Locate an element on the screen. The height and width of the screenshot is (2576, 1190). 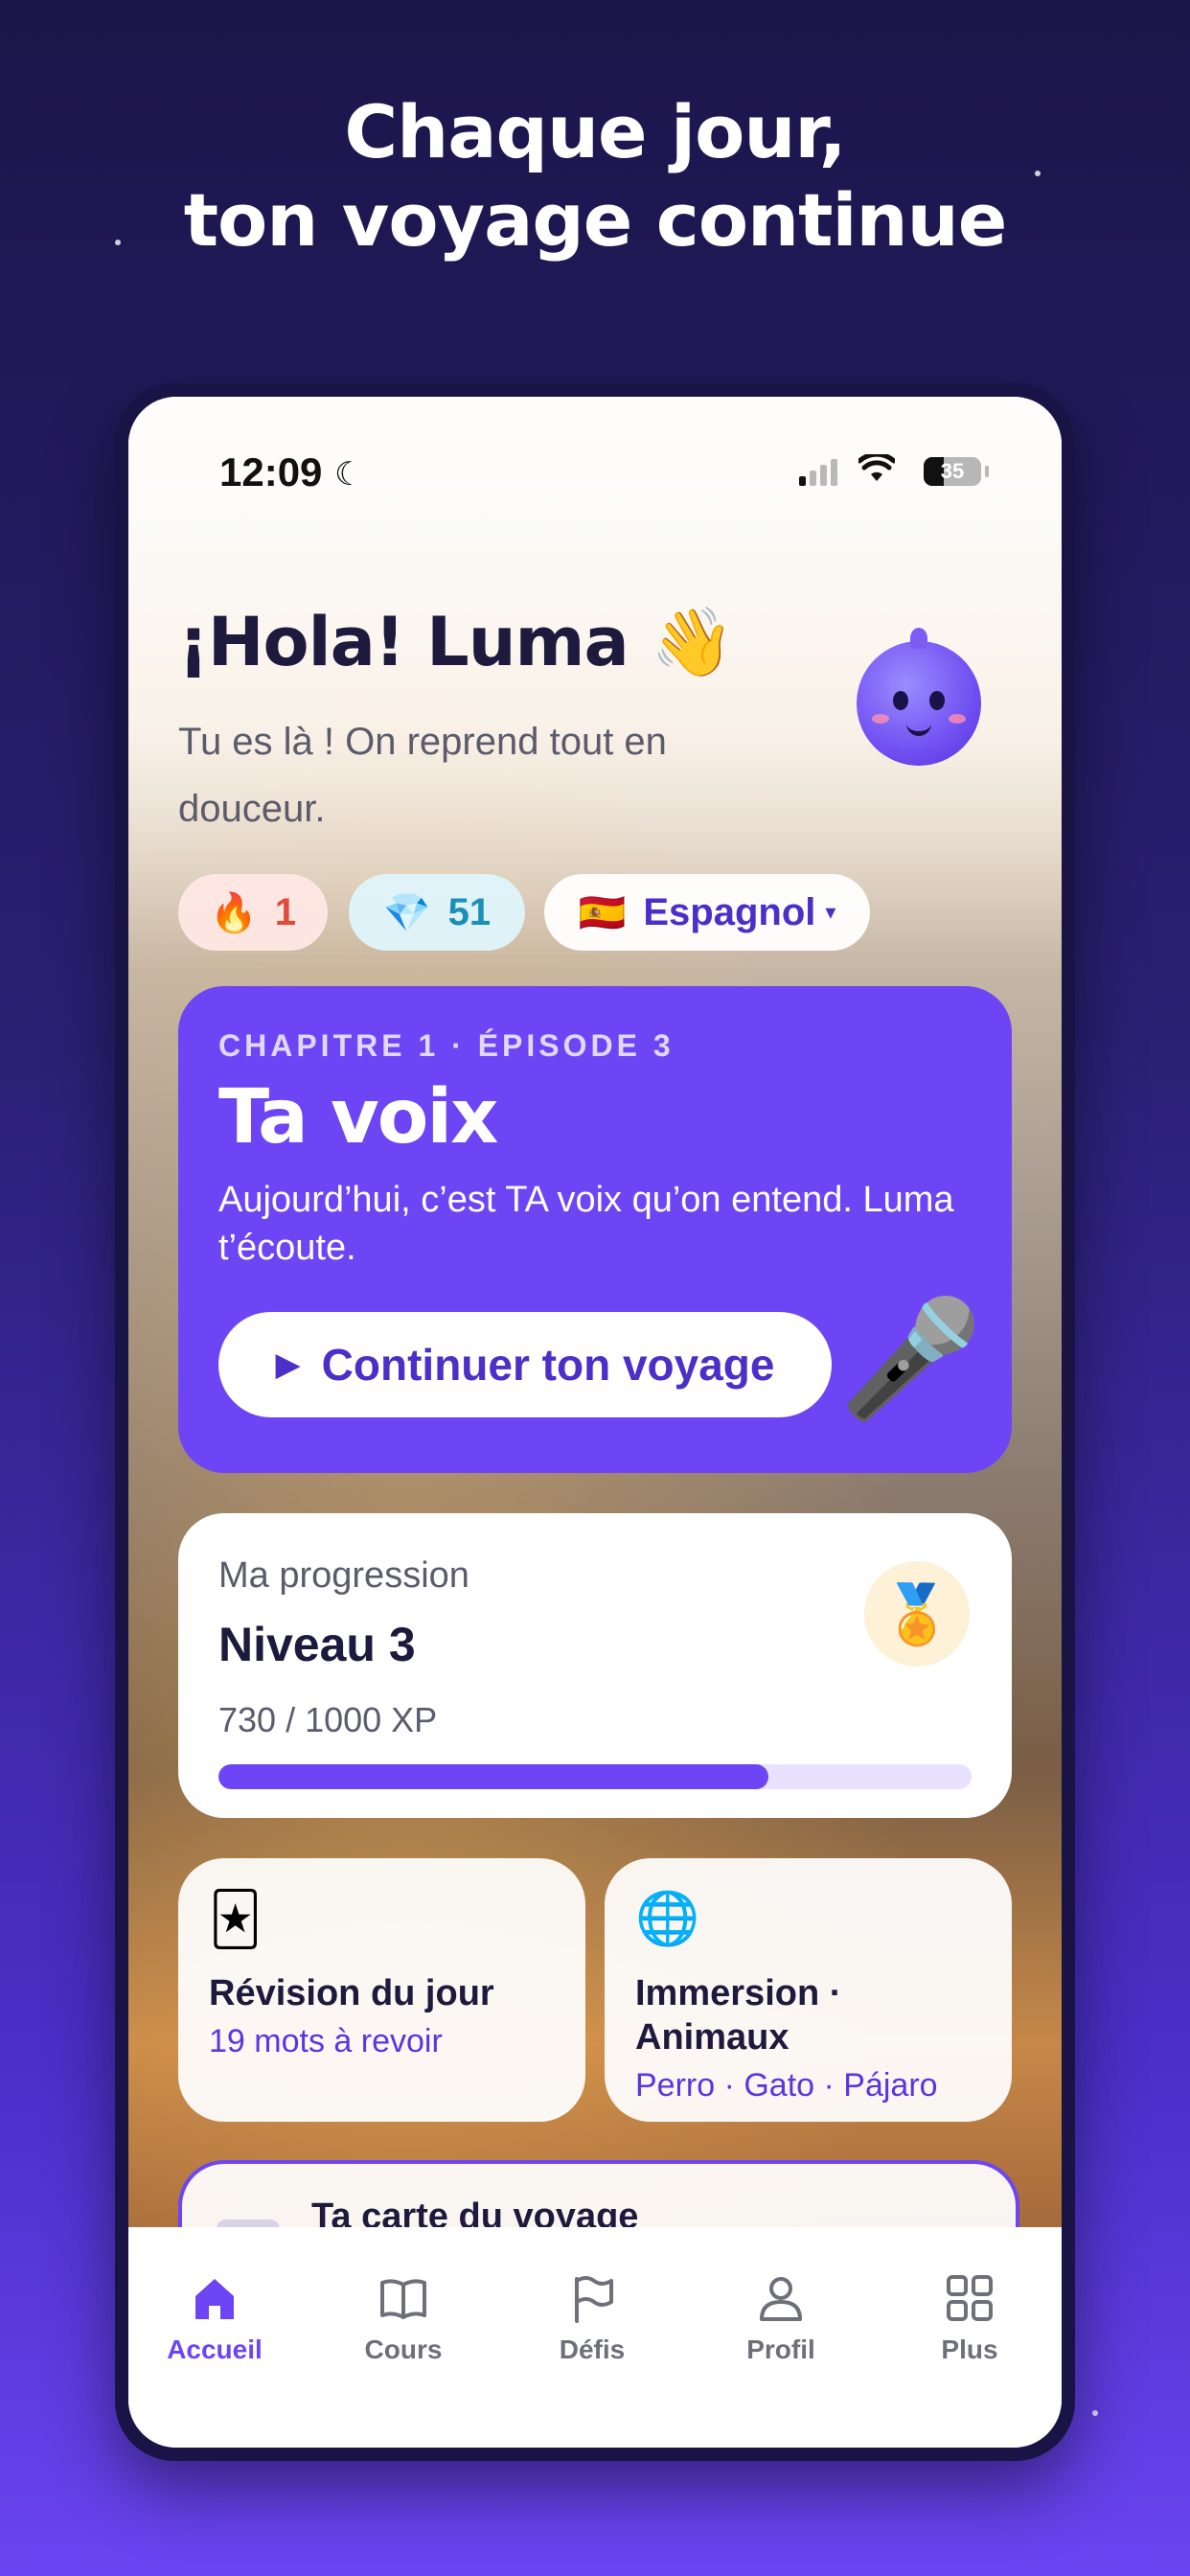
battery-level: 35 is located at coordinates (952, 471).